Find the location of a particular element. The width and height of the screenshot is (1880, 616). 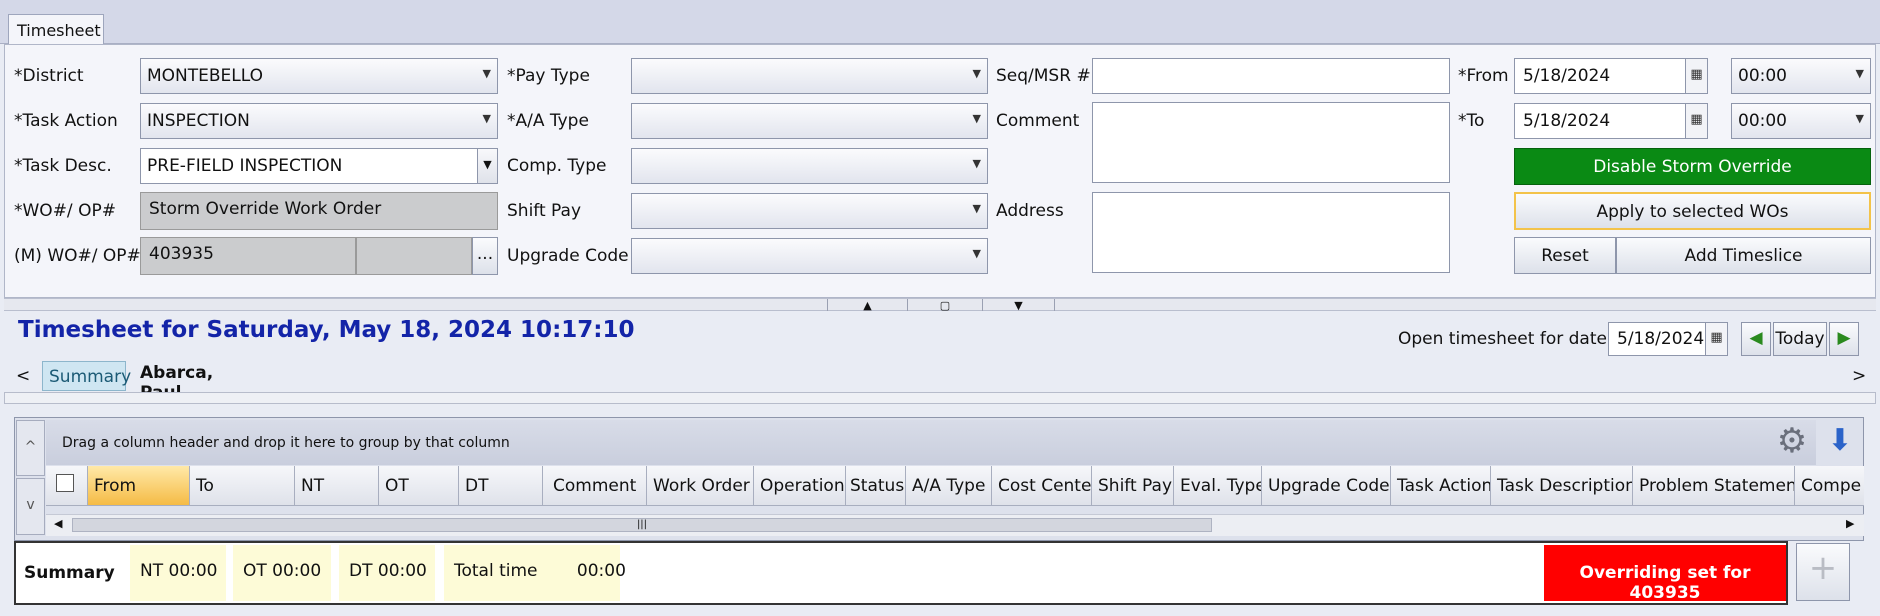

tab-content-separator is located at coordinates (940, 398).